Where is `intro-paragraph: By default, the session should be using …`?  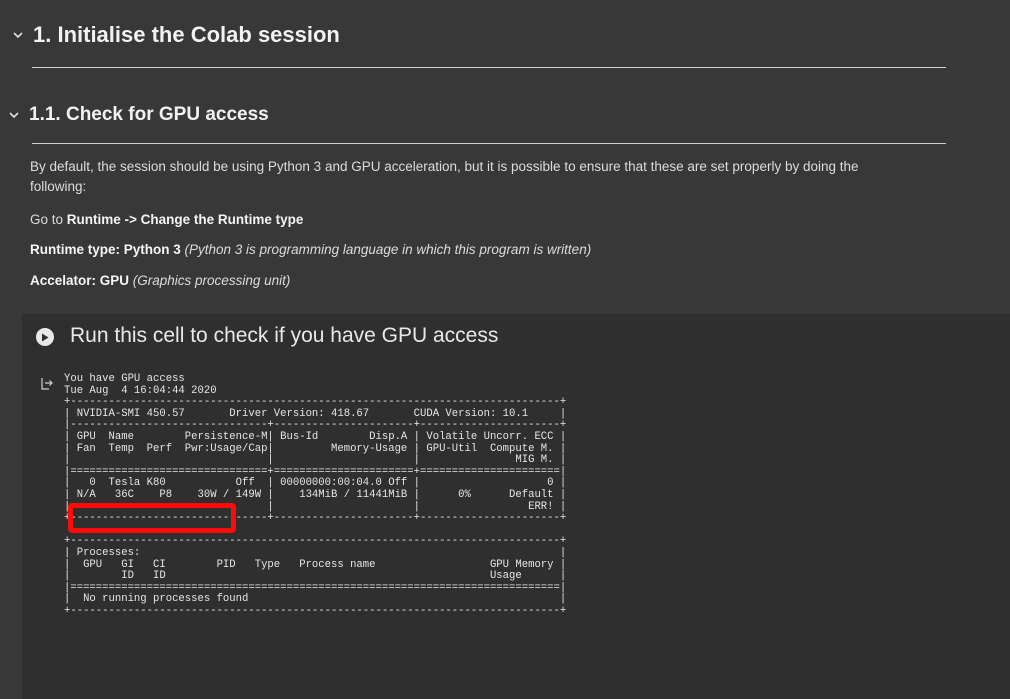 intro-paragraph: By default, the session should be using … is located at coordinates (495, 177).